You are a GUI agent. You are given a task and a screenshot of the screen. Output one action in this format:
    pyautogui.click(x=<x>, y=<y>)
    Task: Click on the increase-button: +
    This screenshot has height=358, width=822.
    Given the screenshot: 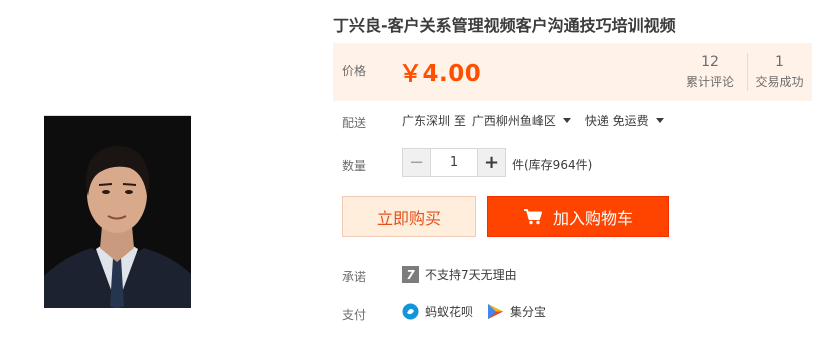 What is the action you would take?
    pyautogui.click(x=491, y=162)
    